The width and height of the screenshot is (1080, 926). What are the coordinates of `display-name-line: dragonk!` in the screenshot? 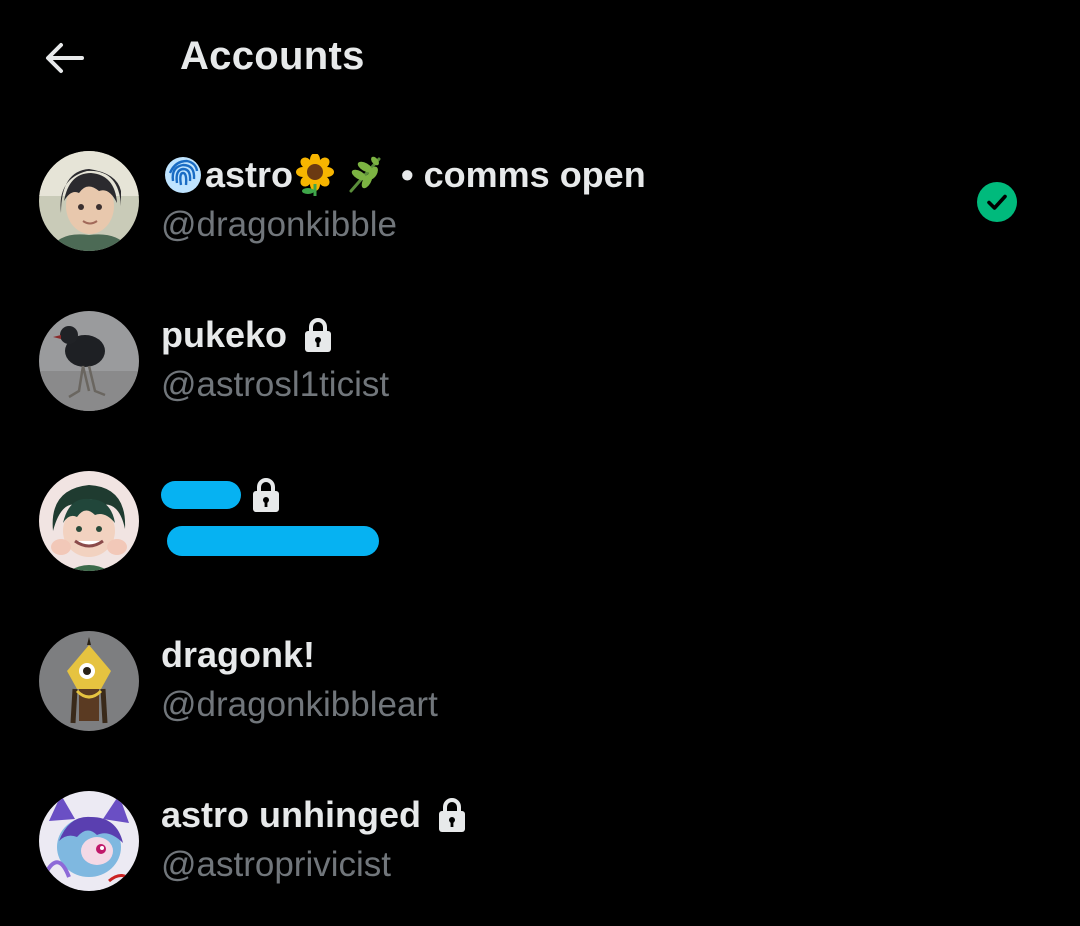 It's located at (299, 655).